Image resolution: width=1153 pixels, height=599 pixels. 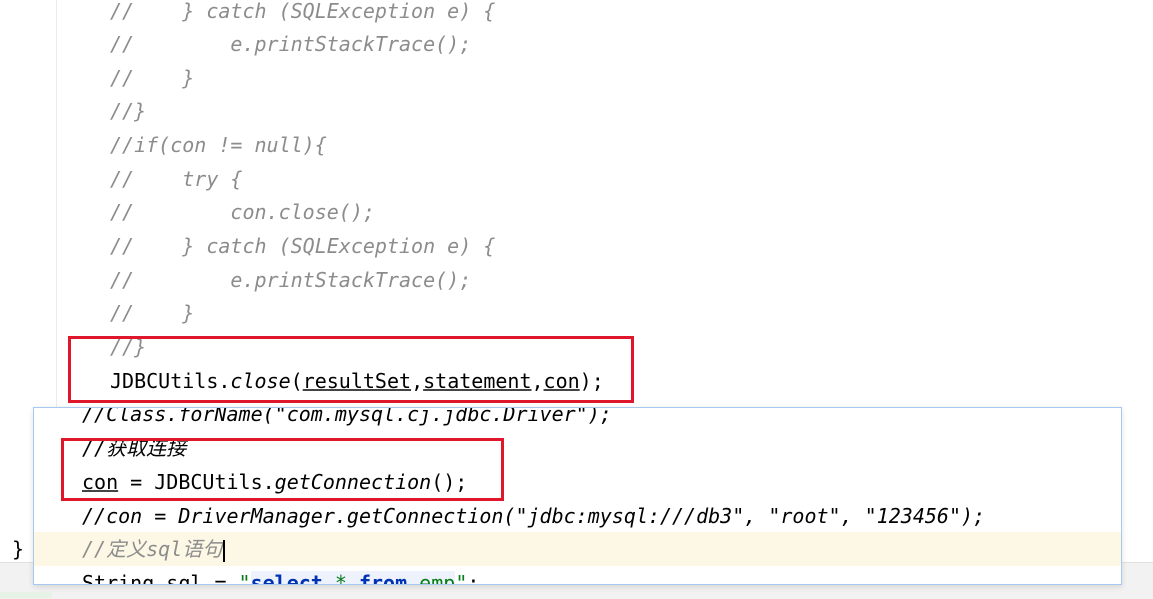 What do you see at coordinates (473, 578) in the screenshot?
I see `statement-end: ;` at bounding box center [473, 578].